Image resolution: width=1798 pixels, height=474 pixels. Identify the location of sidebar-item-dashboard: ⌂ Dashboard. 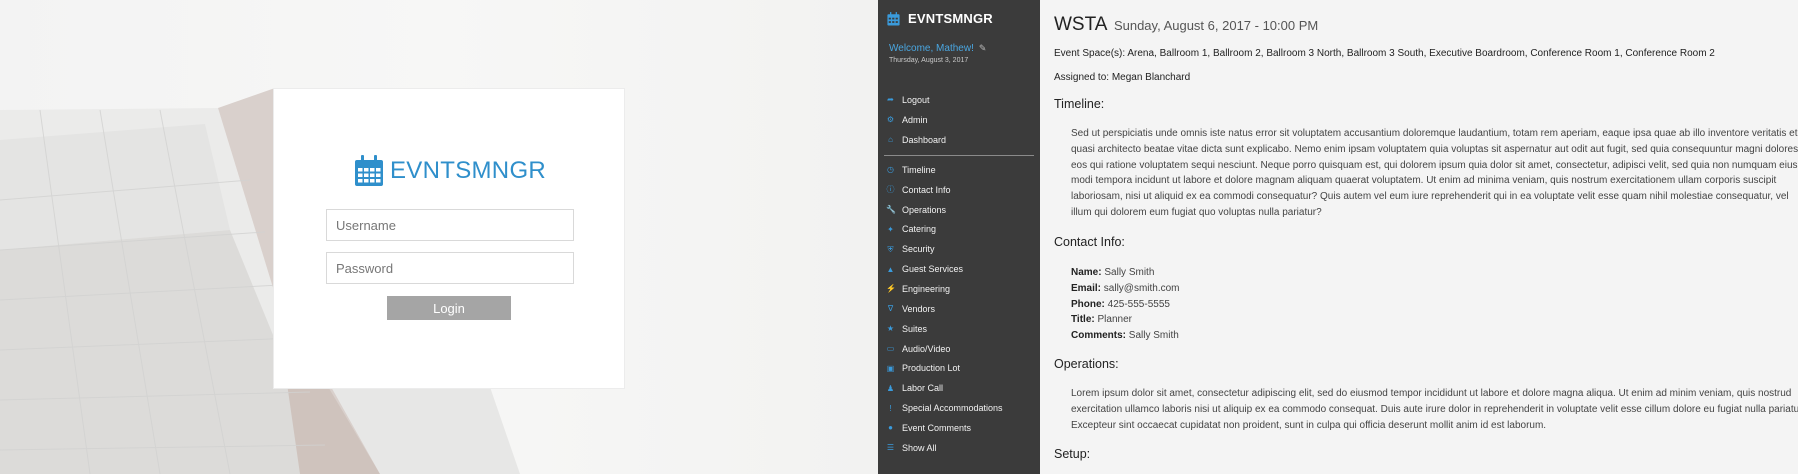
(959, 140).